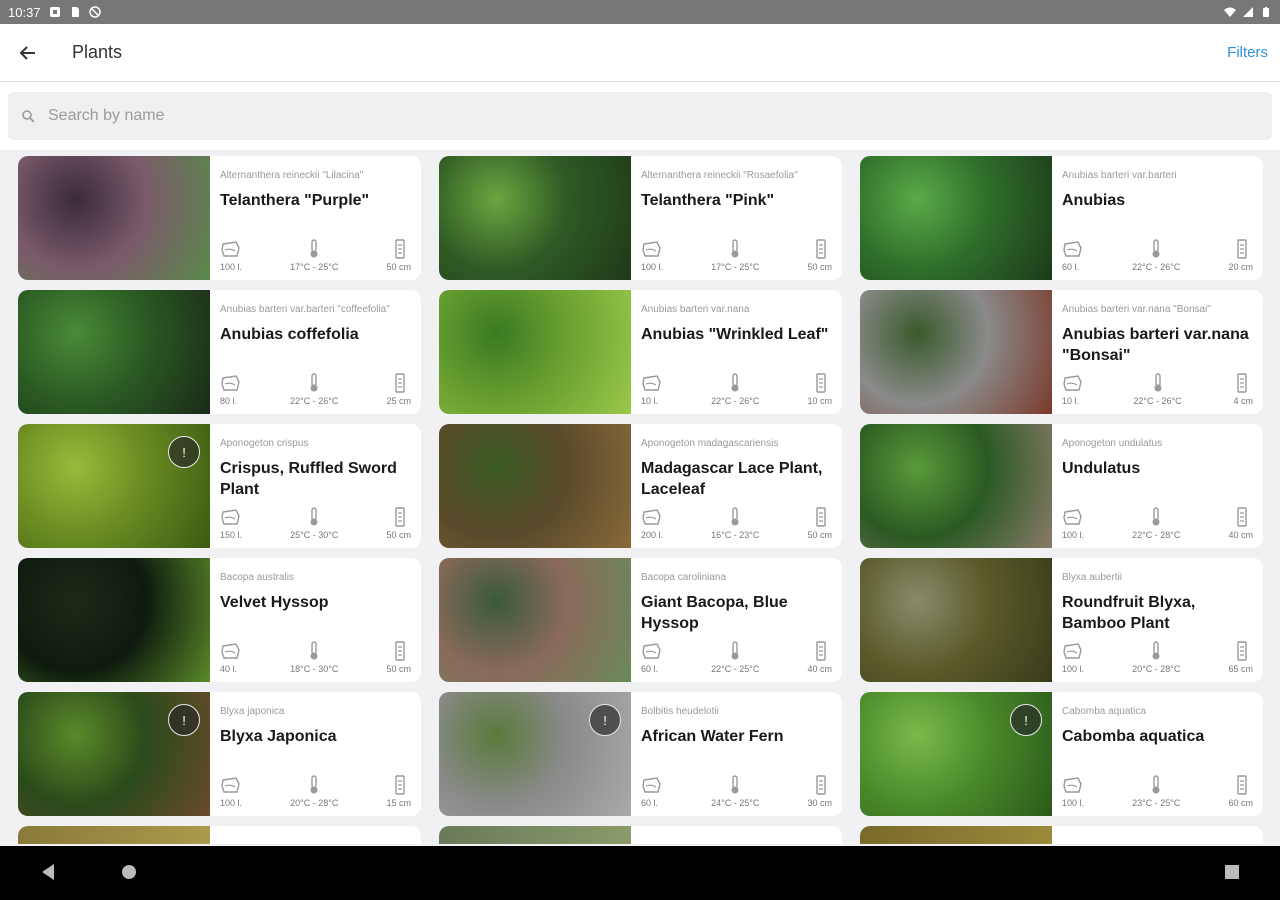 This screenshot has width=1280, height=900. What do you see at coordinates (75, 12) in the screenshot?
I see `sd-card-icon` at bounding box center [75, 12].